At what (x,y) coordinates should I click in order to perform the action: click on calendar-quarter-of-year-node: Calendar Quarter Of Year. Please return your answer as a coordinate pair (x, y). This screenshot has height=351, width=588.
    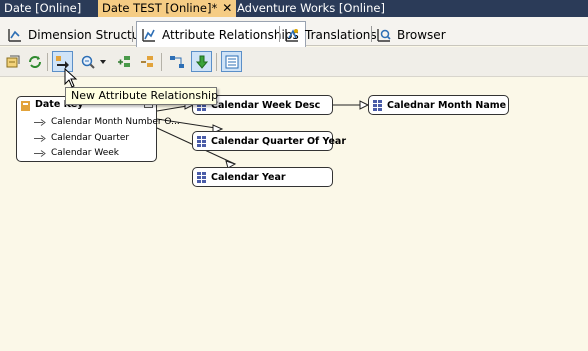
    Looking at the image, I should click on (269, 141).